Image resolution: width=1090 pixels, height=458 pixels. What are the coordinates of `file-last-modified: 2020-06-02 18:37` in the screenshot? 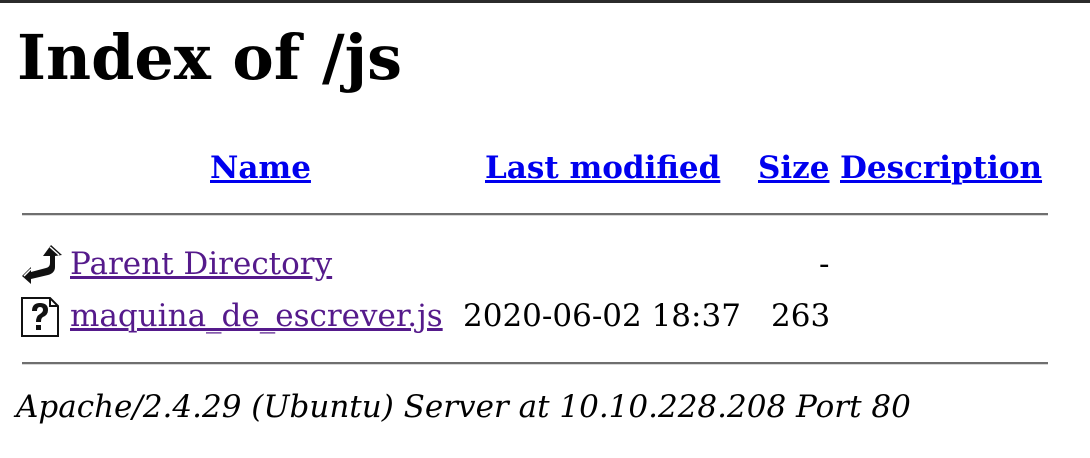 It's located at (602, 316).